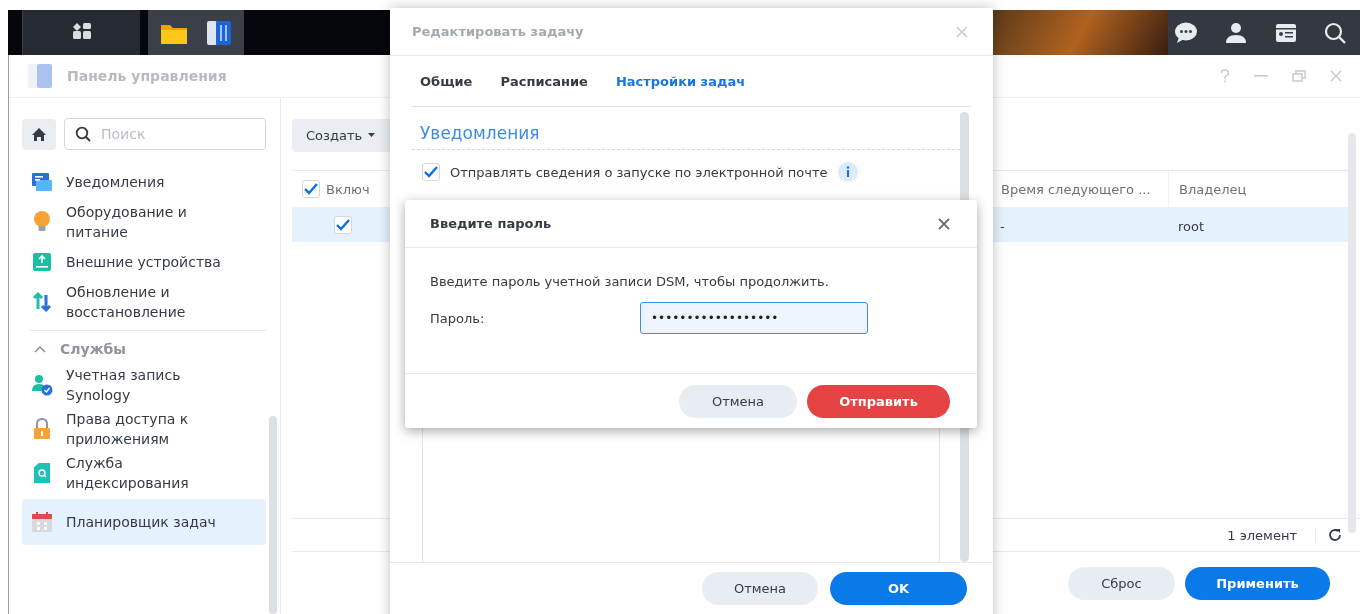 The width and height of the screenshot is (1360, 614). I want to click on sidebar-item: Учетная запись Synology, so click(144, 385).